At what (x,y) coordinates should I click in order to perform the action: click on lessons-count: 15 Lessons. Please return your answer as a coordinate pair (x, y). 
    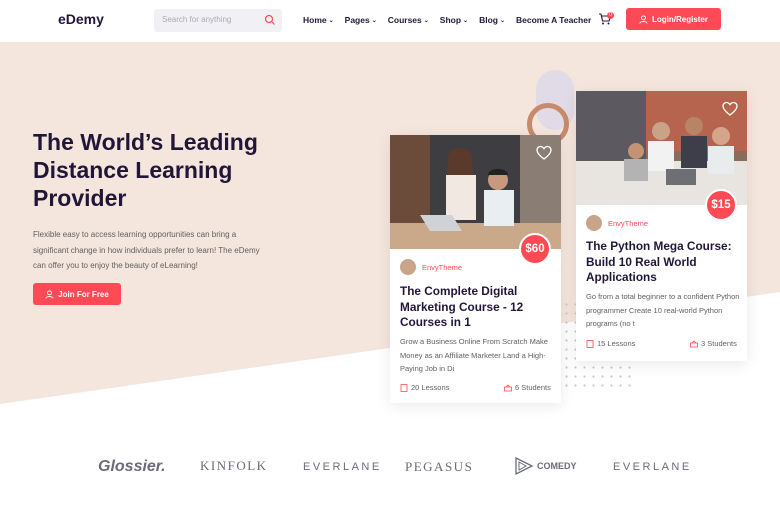
    Looking at the image, I should click on (610, 343).